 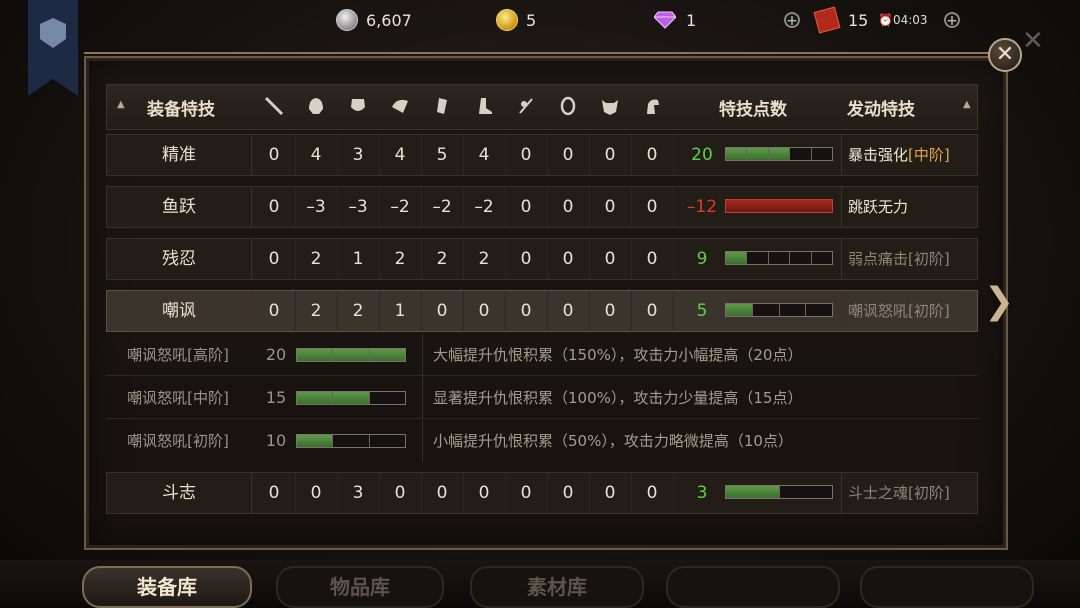 I want to click on gauntlet-icon, so click(x=442, y=108).